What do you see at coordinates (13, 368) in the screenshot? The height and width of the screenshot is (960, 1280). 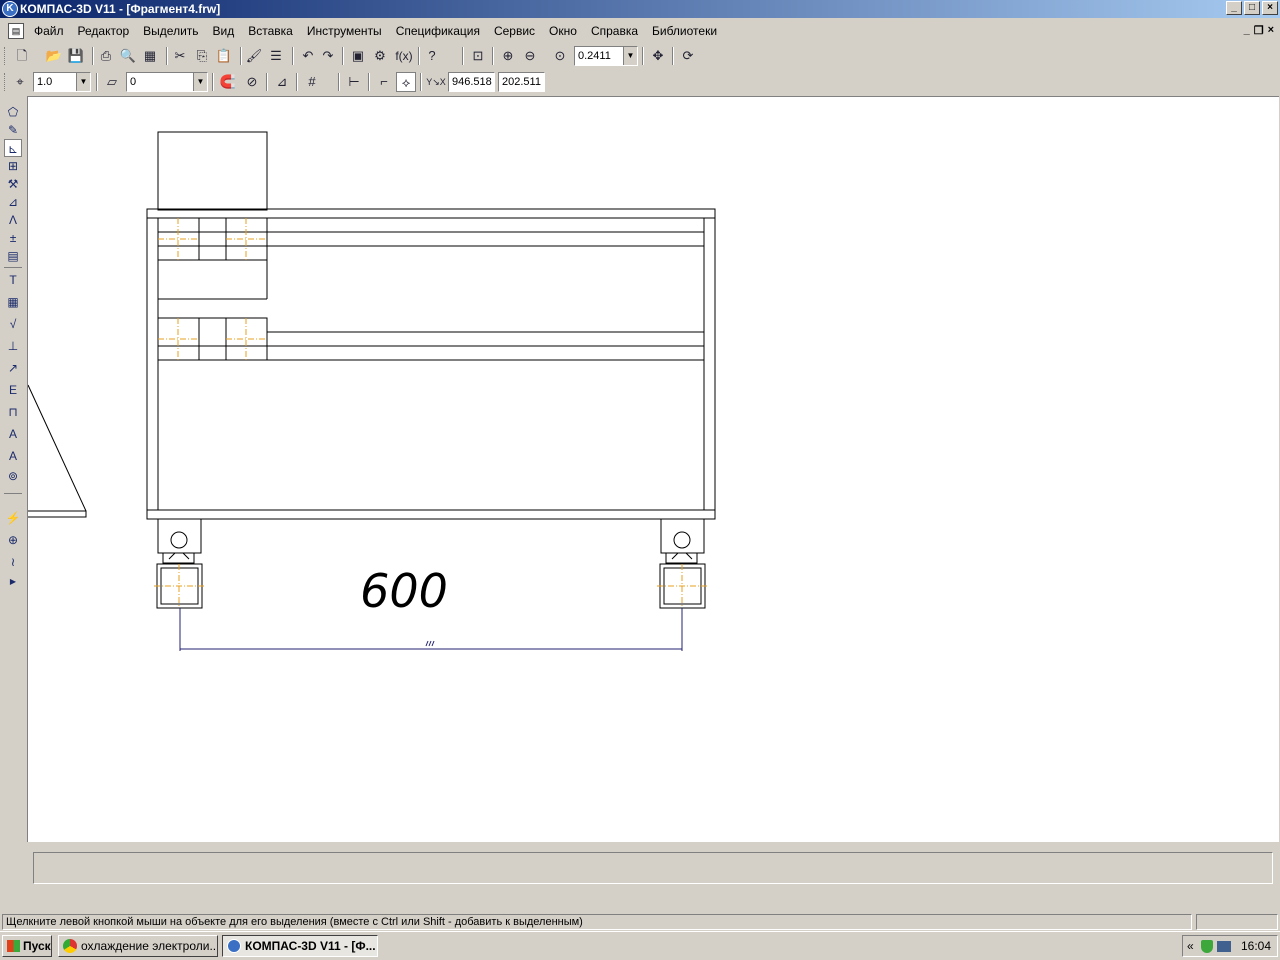 I see `leader-icon: ↗` at bounding box center [13, 368].